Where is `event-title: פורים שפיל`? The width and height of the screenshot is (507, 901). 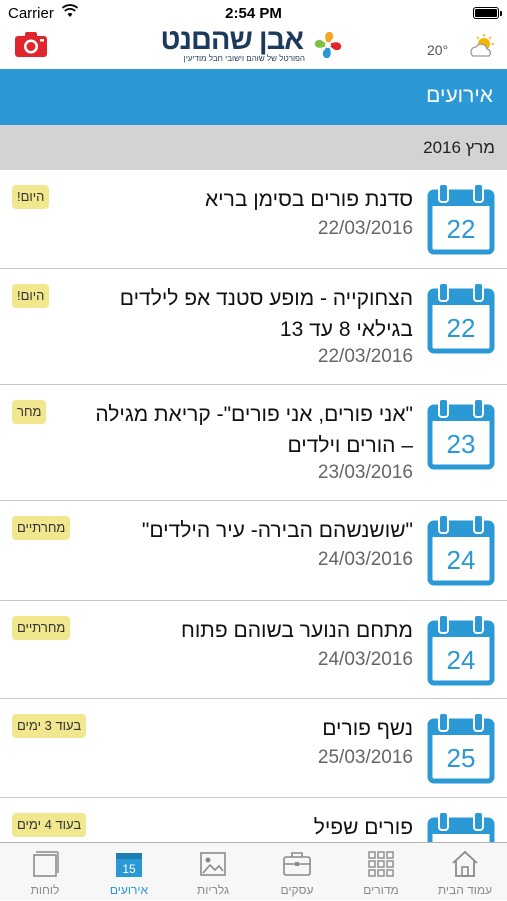 event-title: פורים שפיל is located at coordinates (363, 827).